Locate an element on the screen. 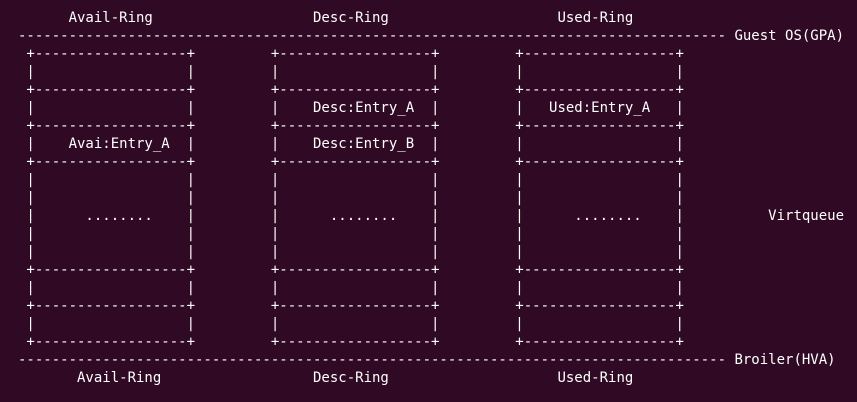 This screenshot has height=402, width=857. header-ring-labels: Avail-Ring Desc-Ring Used-Ring is located at coordinates (326, 18).